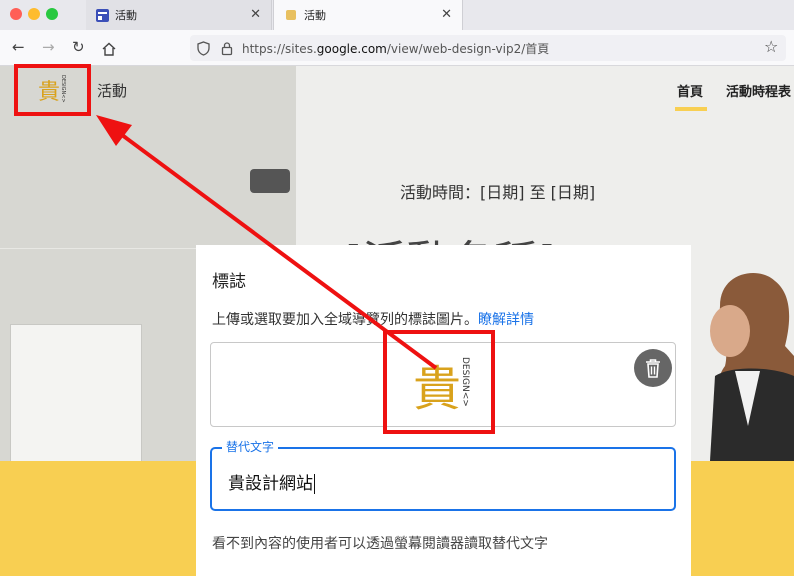 The image size is (794, 576). What do you see at coordinates (291, 15) in the screenshot?
I see `site-favicon-icon` at bounding box center [291, 15].